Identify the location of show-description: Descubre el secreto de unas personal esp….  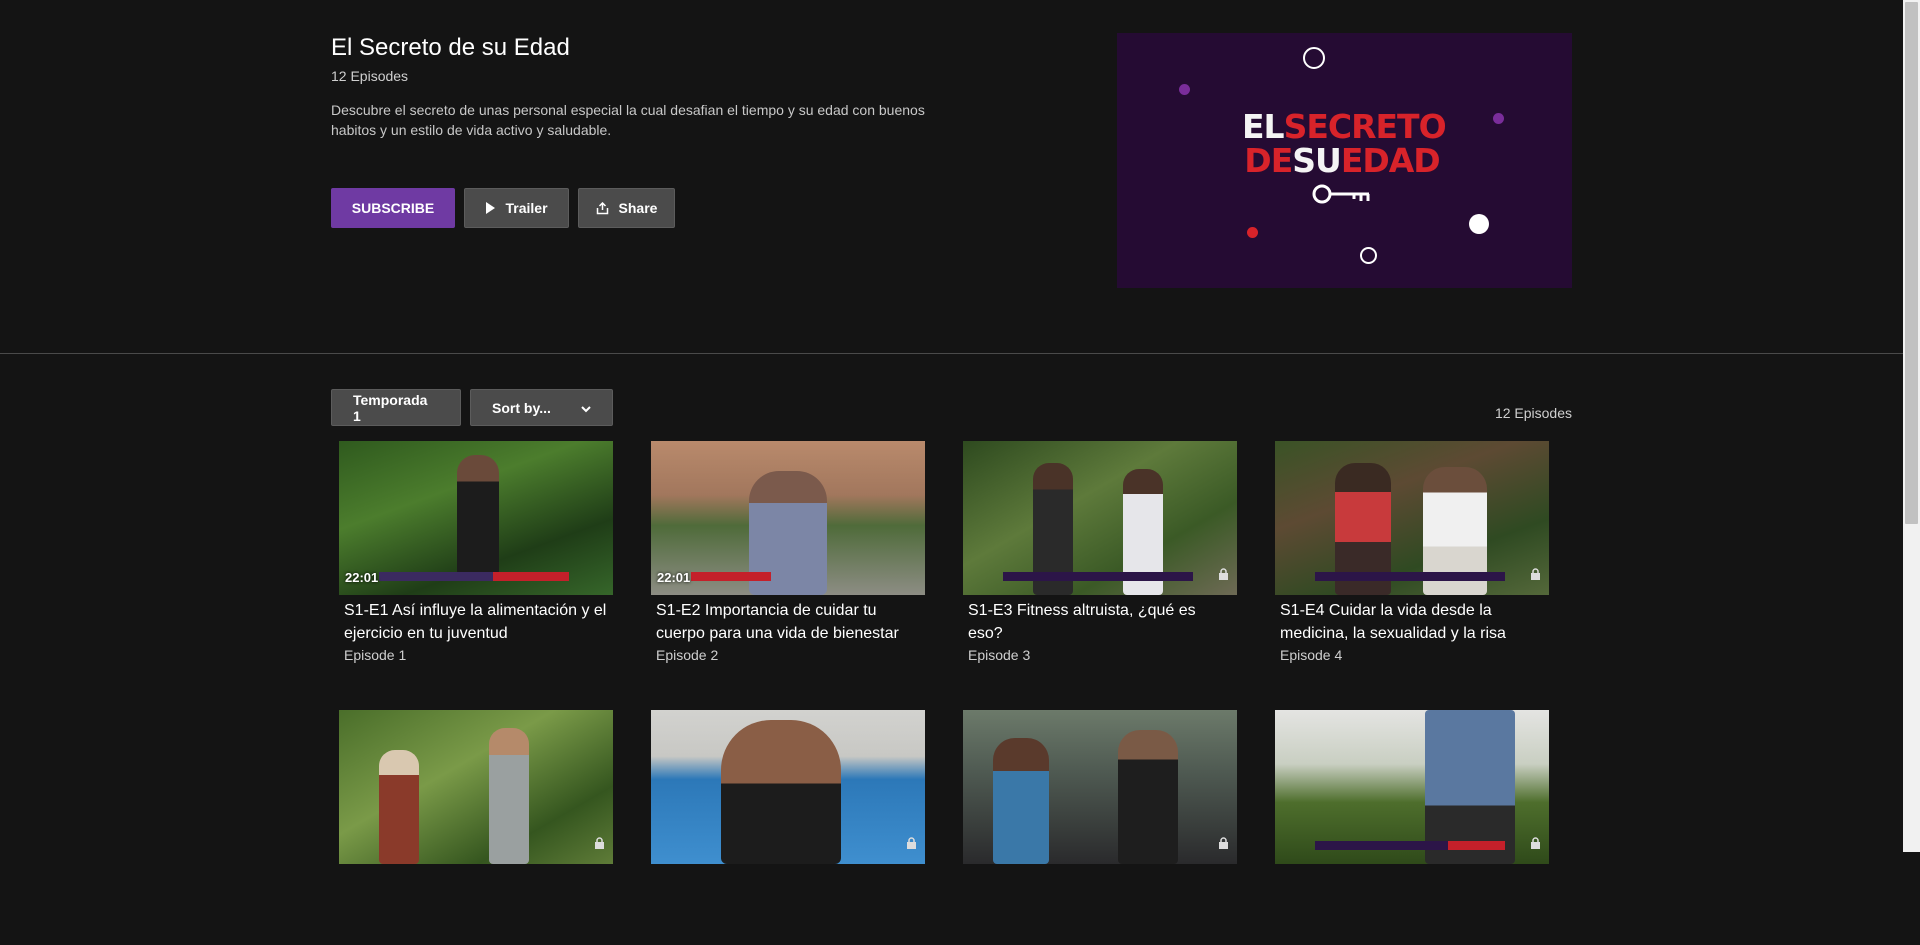
(628, 120).